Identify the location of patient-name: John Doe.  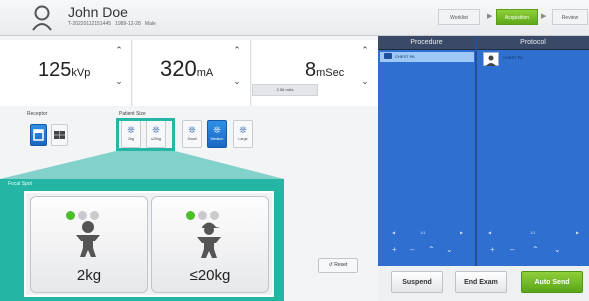
(98, 12).